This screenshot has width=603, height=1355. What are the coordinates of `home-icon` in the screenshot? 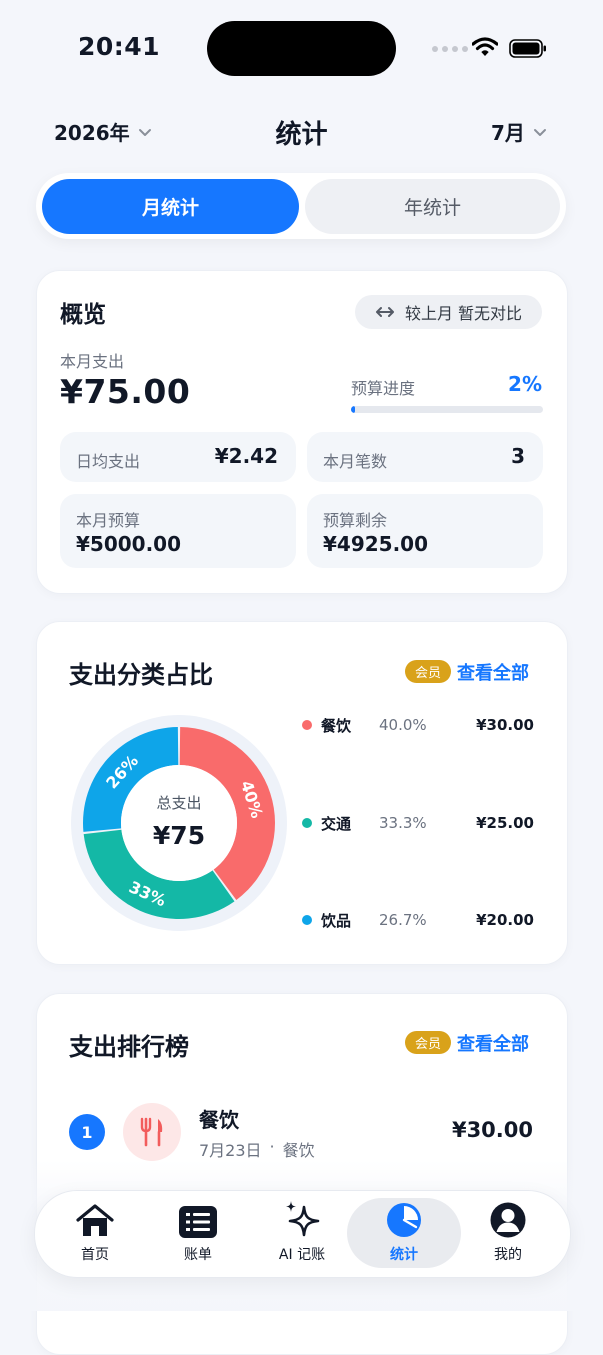 It's located at (95, 1220).